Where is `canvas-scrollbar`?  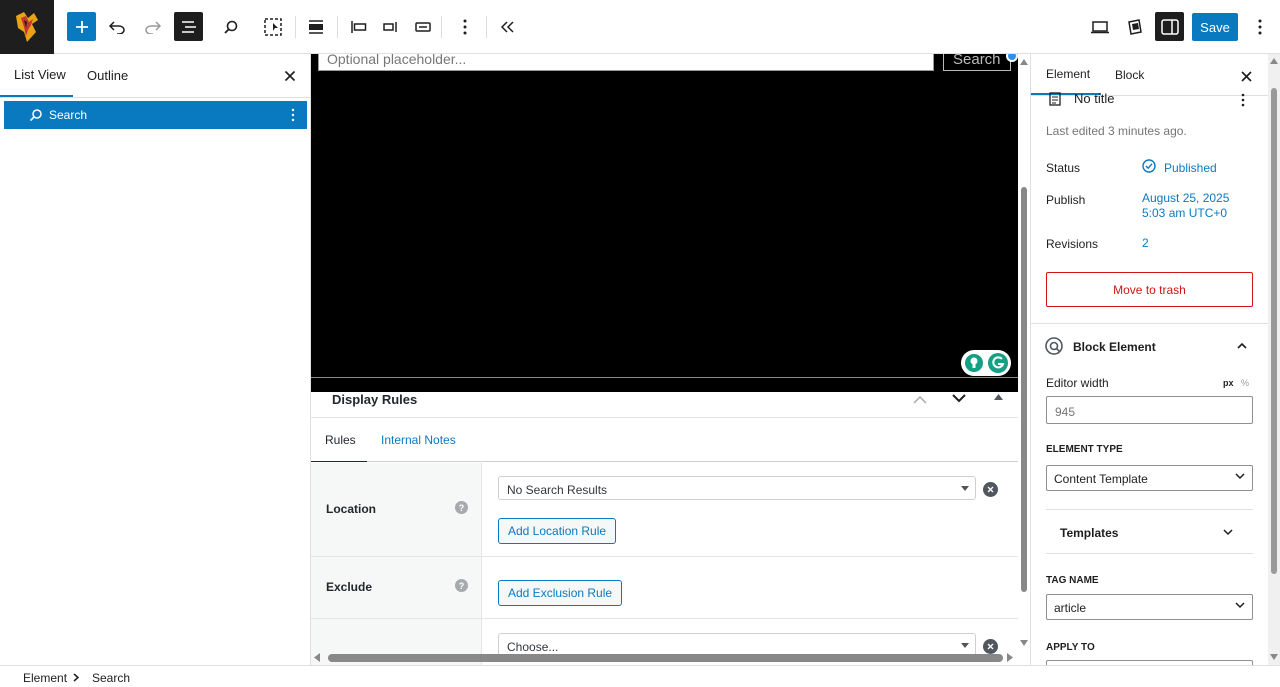
canvas-scrollbar is located at coordinates (1024, 359).